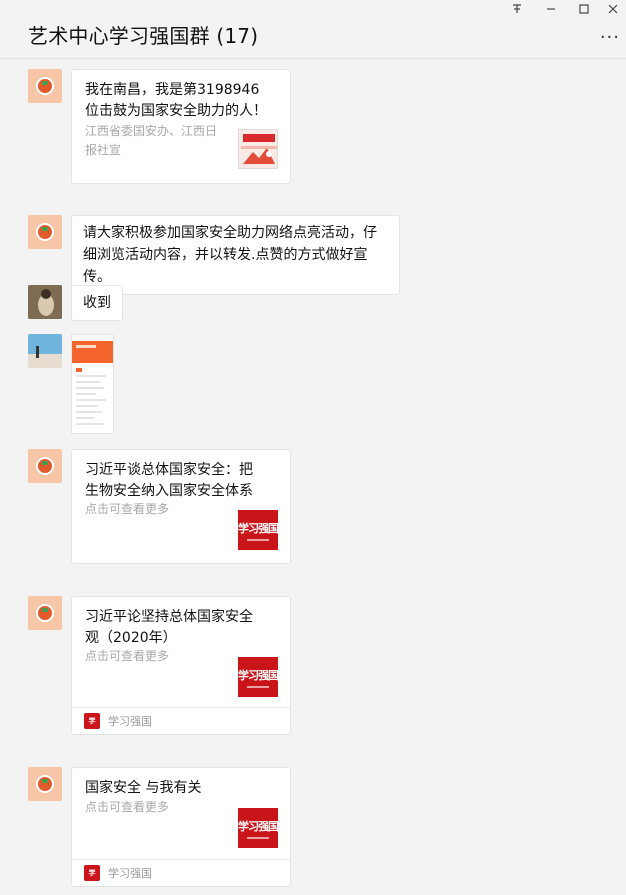 Image resolution: width=626 pixels, height=895 pixels. I want to click on close-icon, so click(612, 11).